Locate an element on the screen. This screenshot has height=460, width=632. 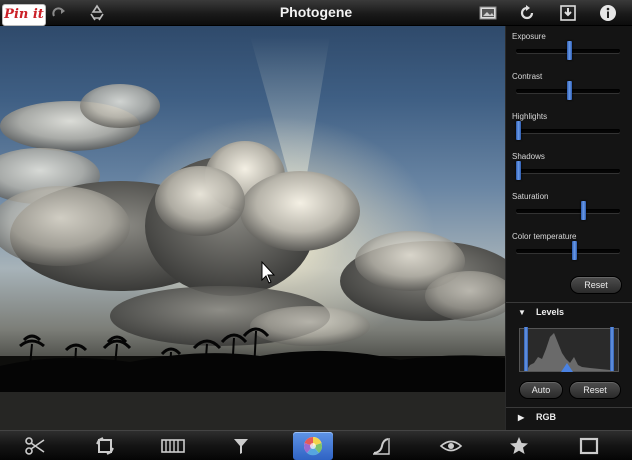
curves-icon is located at coordinates (381, 446).